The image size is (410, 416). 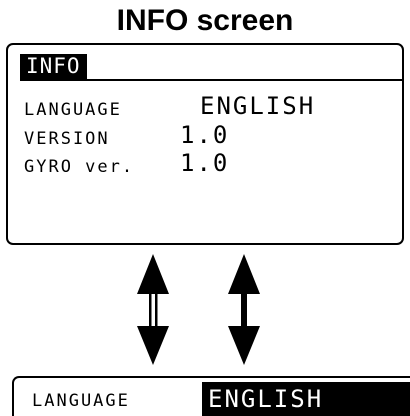 I want to click on language-label: LANGUAGE, so click(x=81, y=401).